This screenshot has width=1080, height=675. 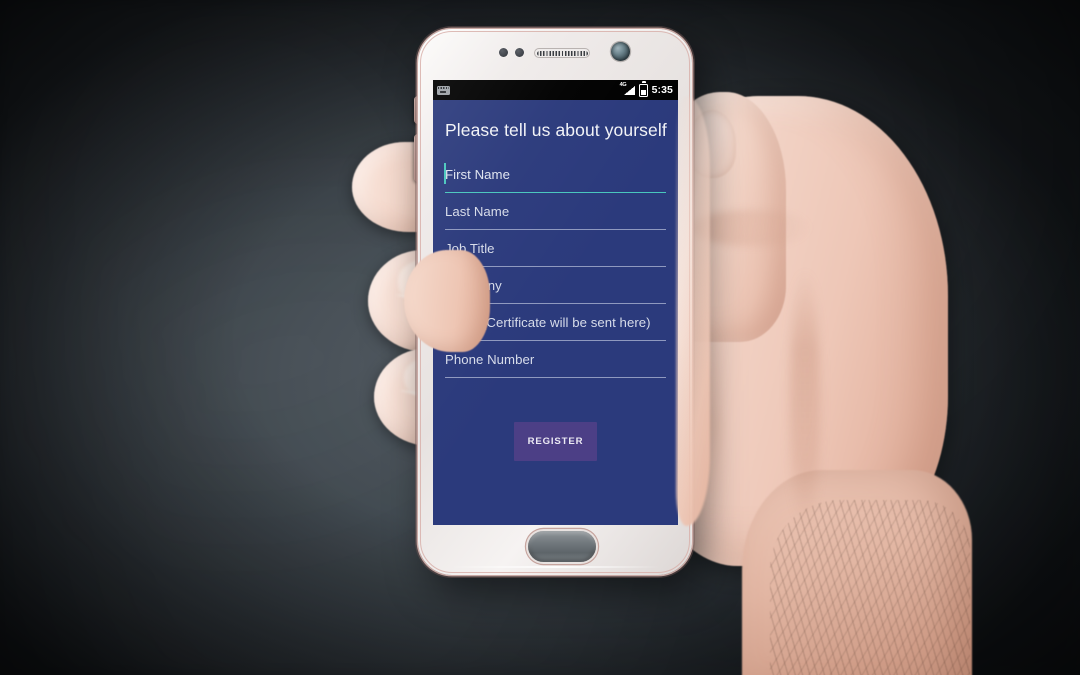 I want to click on front-camera-icon, so click(x=620, y=51).